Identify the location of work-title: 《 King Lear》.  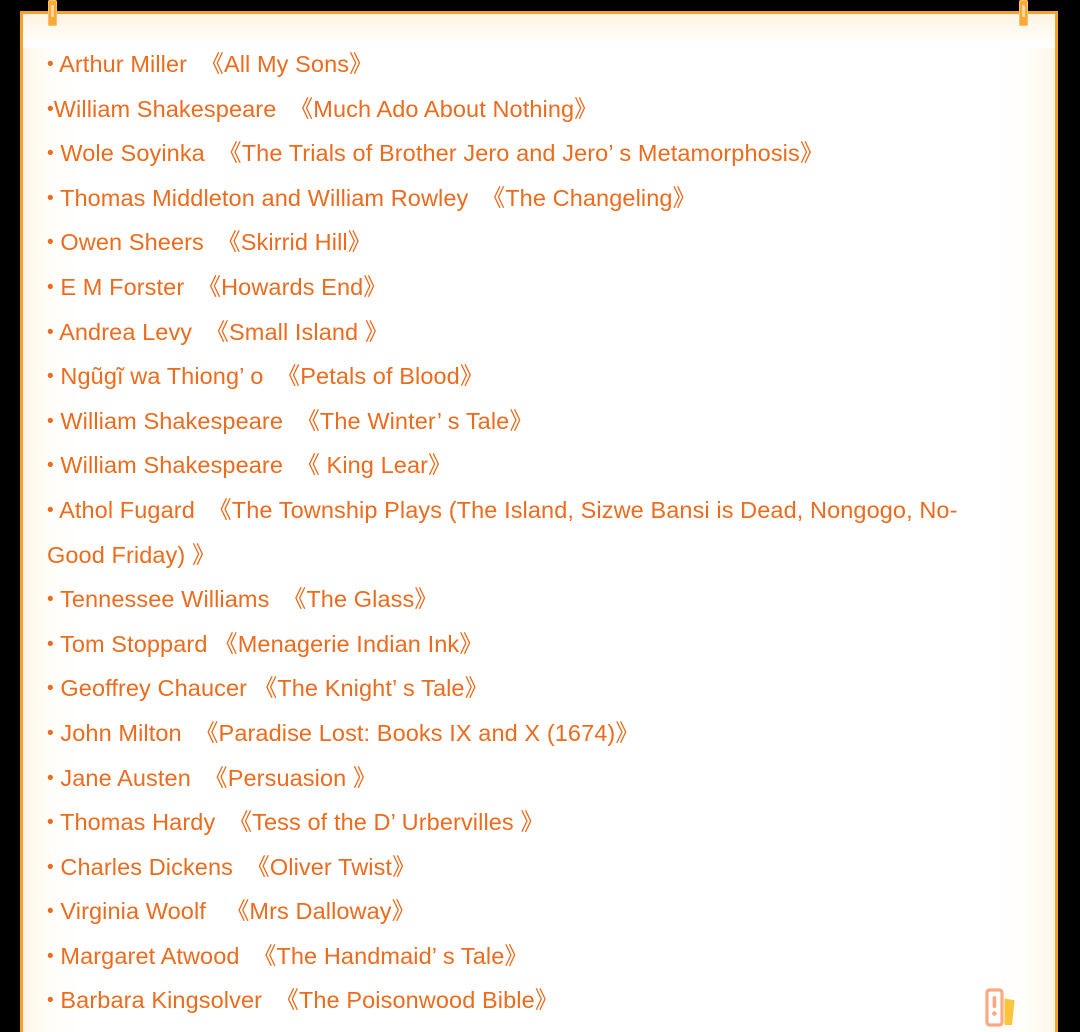
(374, 465).